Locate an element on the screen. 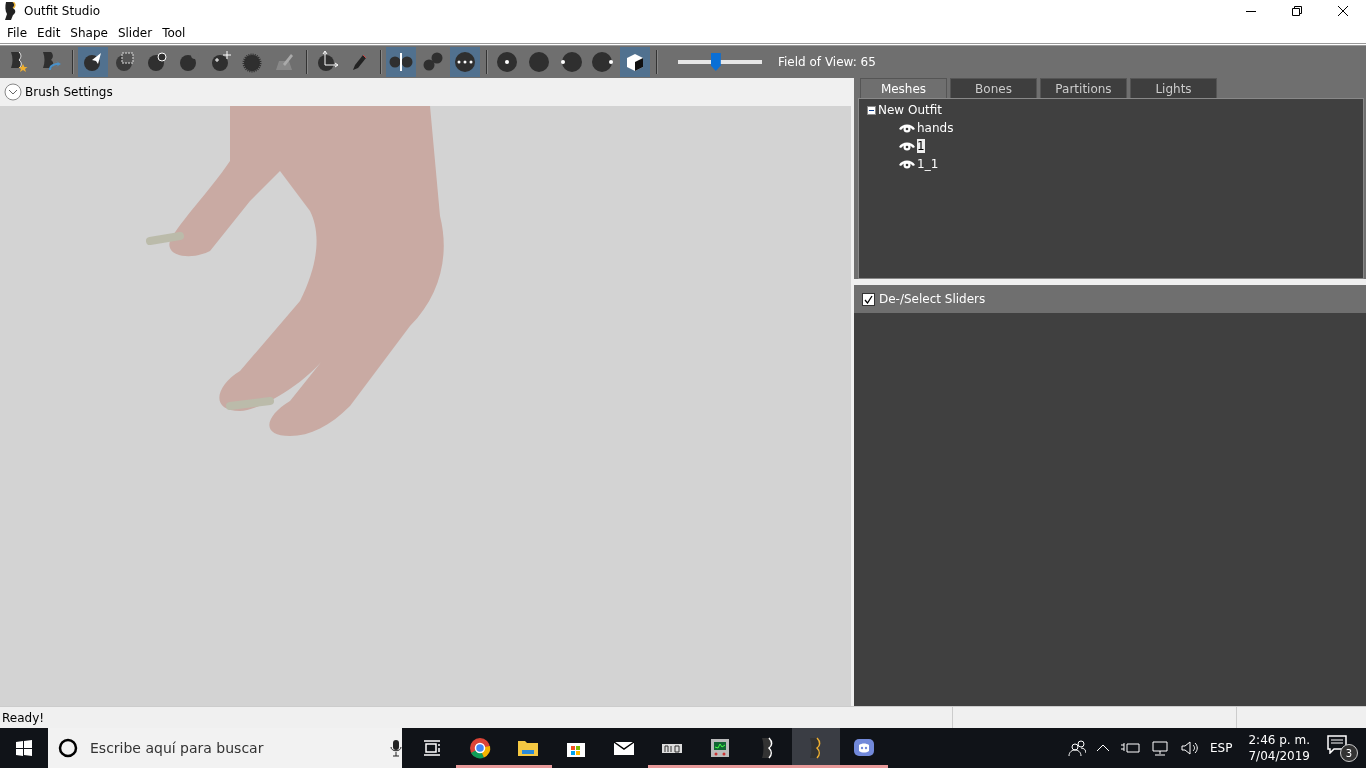  action-center-button: 3 is located at coordinates (1342, 748).